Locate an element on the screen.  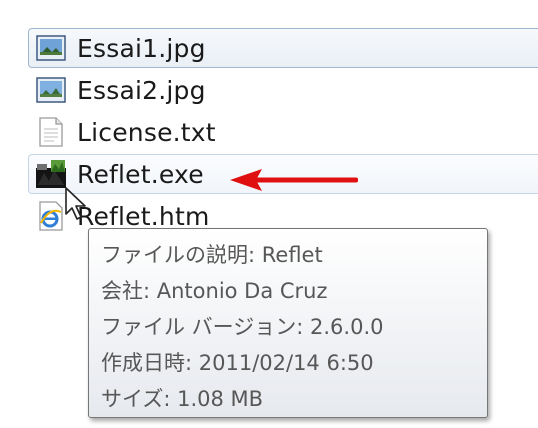
tooltip-created: 作成日時: 2011/02/14 6:50 is located at coordinates (237, 363).